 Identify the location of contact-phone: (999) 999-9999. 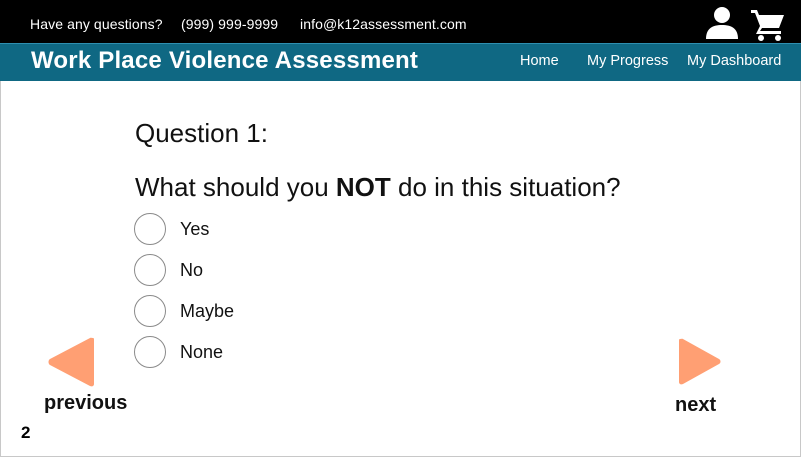
(229, 24).